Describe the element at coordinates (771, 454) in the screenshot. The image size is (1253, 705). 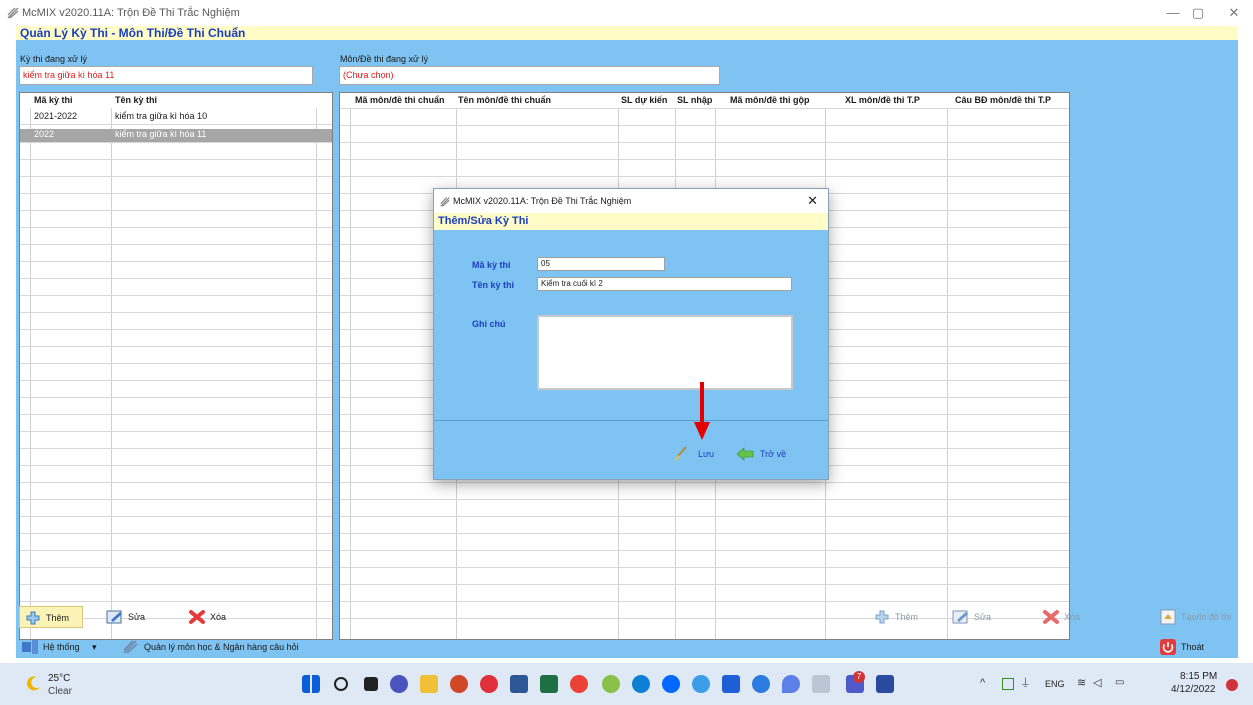
I see `back-button: Trở về` at that location.